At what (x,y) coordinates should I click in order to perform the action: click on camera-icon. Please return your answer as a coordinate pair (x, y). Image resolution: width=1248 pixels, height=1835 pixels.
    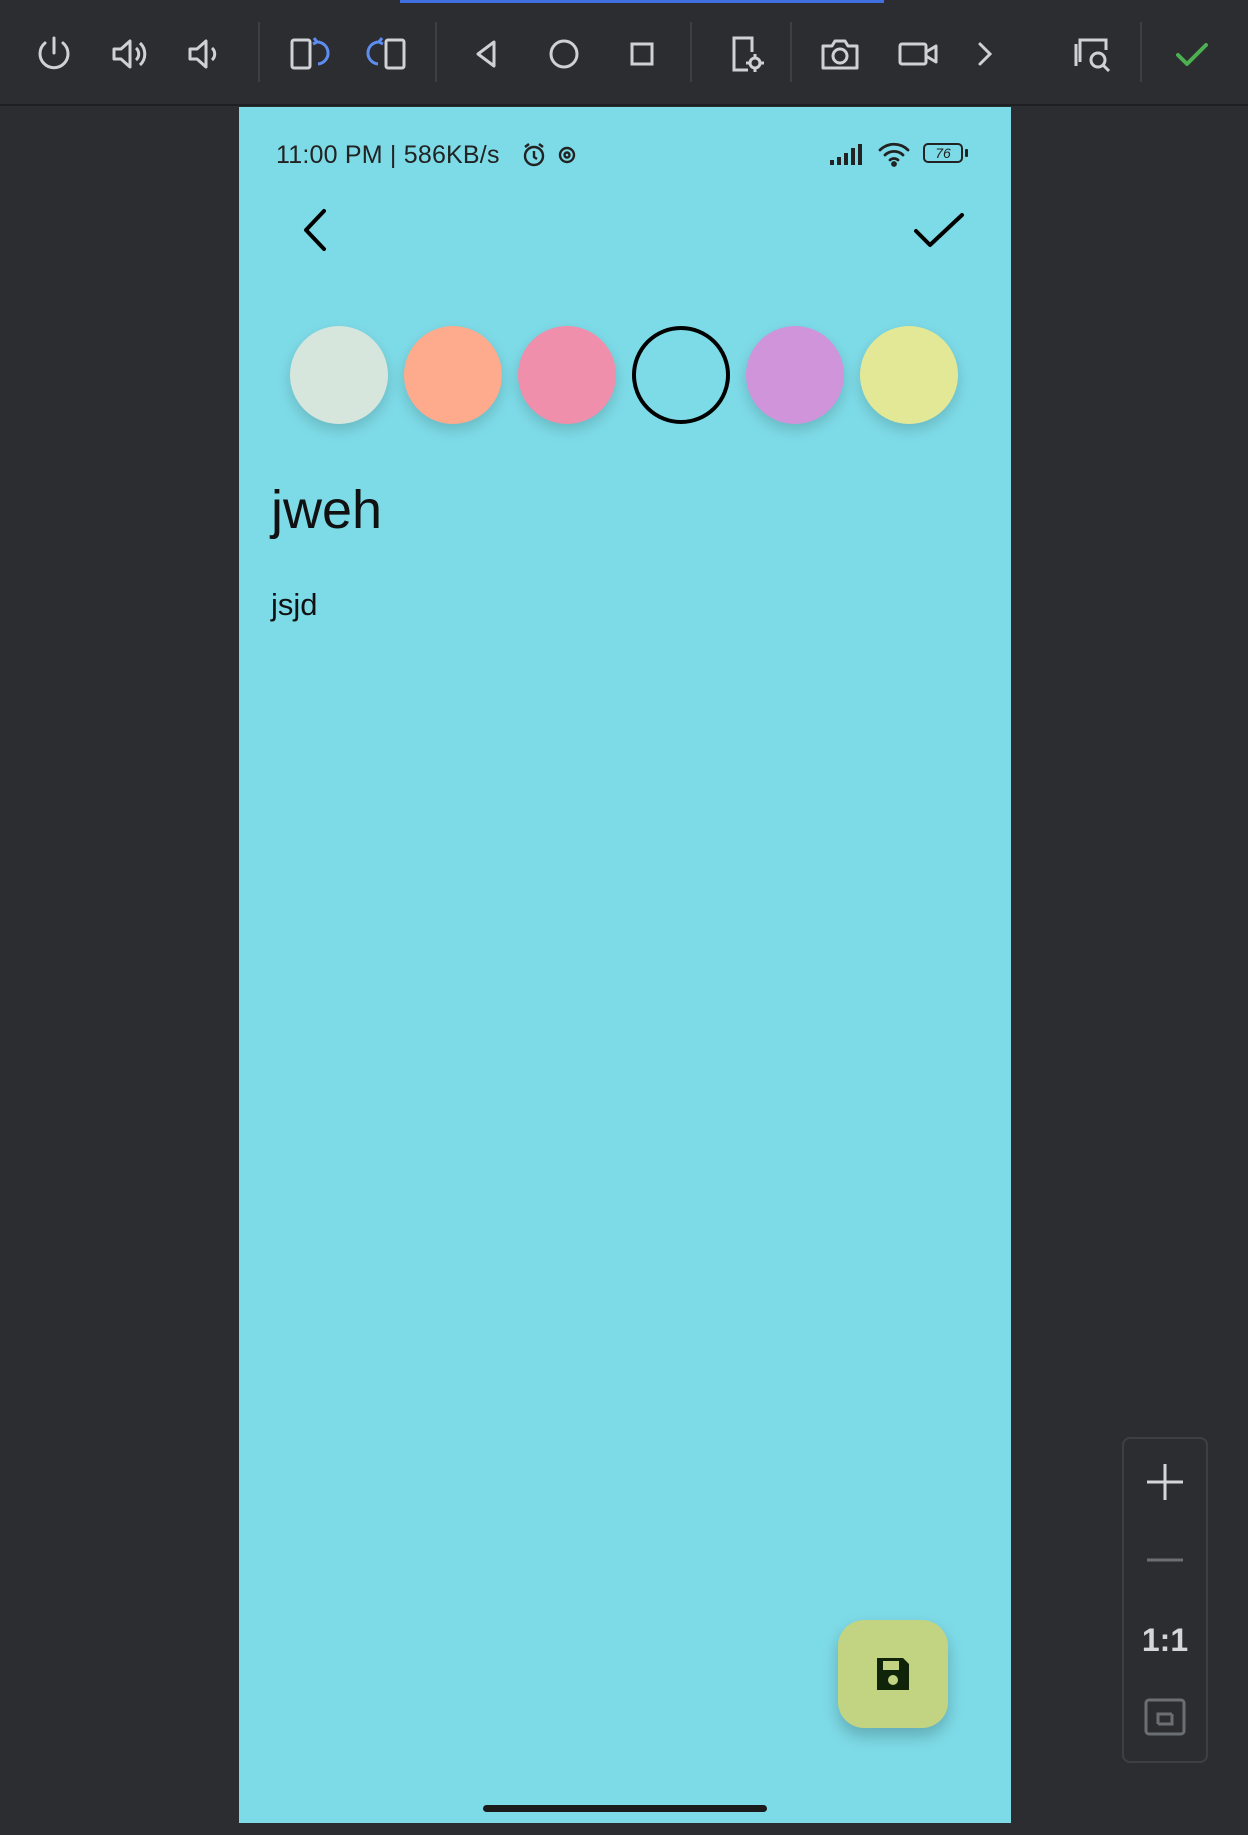
    Looking at the image, I should click on (840, 54).